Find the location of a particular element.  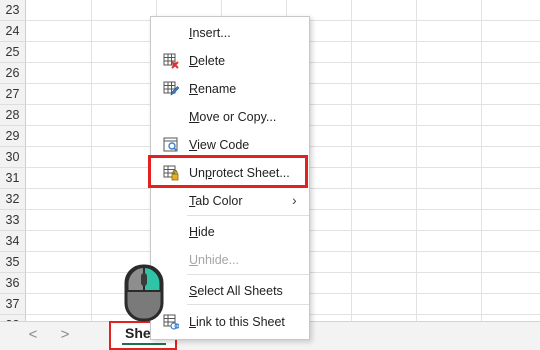

menu-item-link-to-this-sheet: Link to this Sheet is located at coordinates (230, 322).